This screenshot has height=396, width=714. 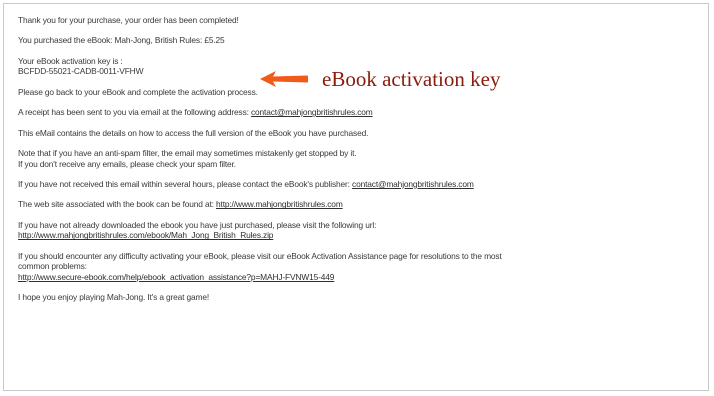 What do you see at coordinates (279, 204) in the screenshot?
I see `website-link: http://www.mahjongbritishrules.com` at bounding box center [279, 204].